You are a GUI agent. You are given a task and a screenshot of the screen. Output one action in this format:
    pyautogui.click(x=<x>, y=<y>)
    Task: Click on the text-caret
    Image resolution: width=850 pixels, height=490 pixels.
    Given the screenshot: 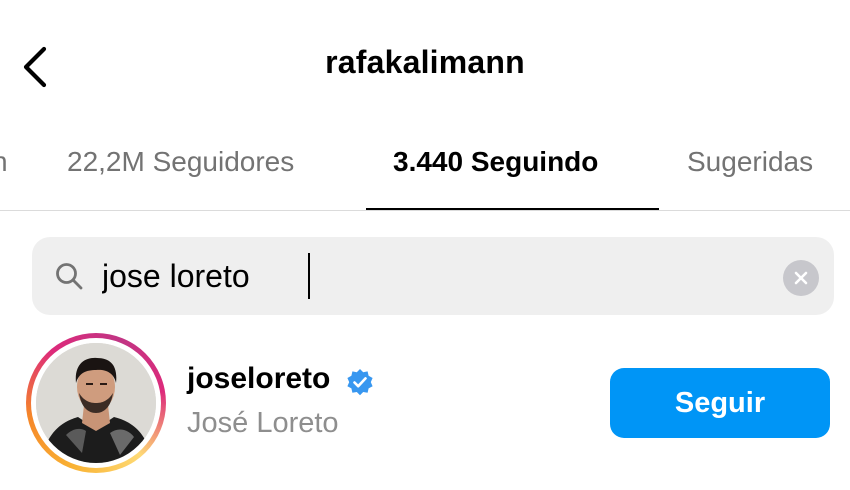 What is the action you would take?
    pyautogui.click(x=309, y=276)
    